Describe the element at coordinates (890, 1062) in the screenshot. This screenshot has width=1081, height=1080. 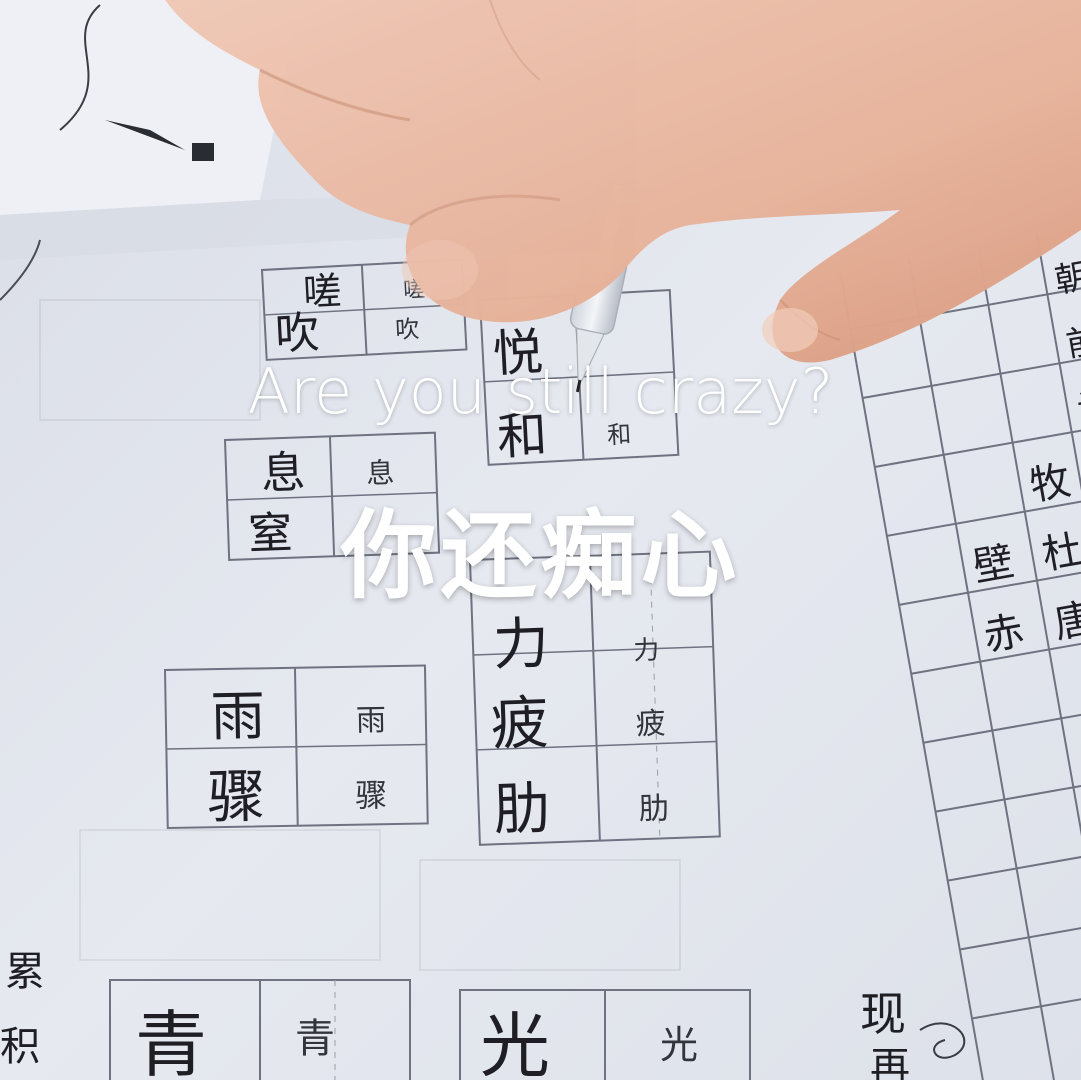
I see `svg-text: 再` at that location.